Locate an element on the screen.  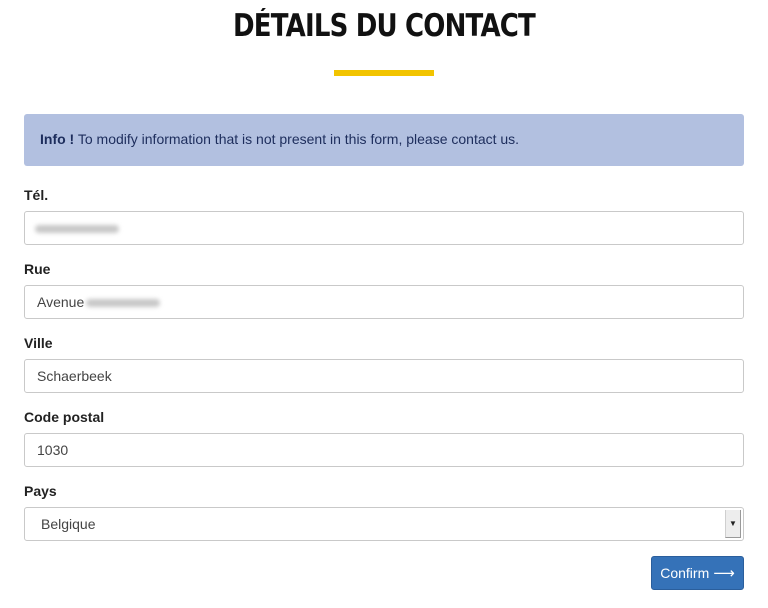
tel-field is located at coordinates (384, 228).